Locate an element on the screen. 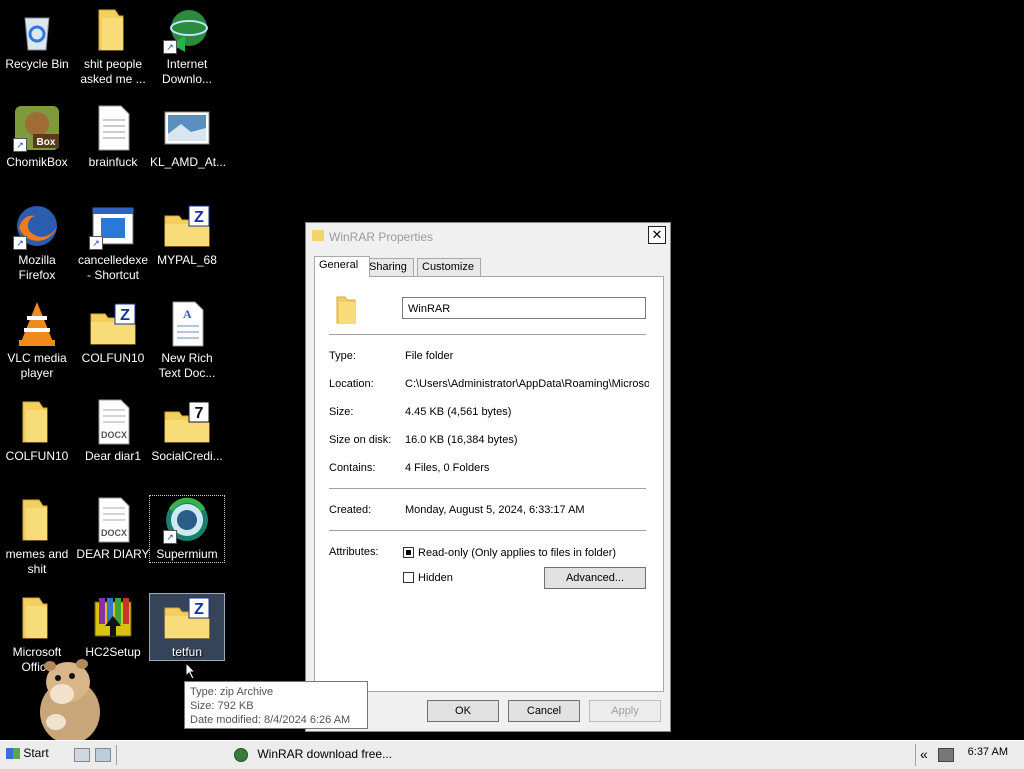  desktop-icon-label: Dear diar1 is located at coordinates (113, 456).